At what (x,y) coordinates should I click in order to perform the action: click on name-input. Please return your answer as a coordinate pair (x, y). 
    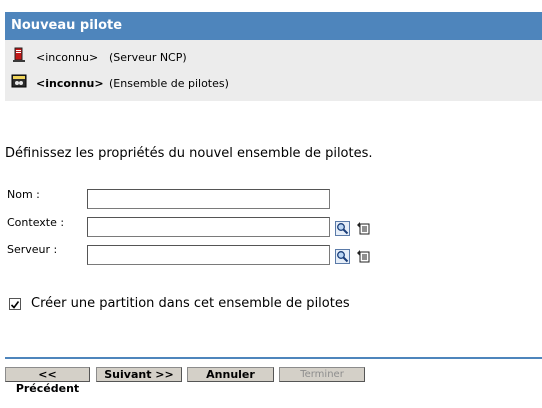
    Looking at the image, I should click on (208, 199).